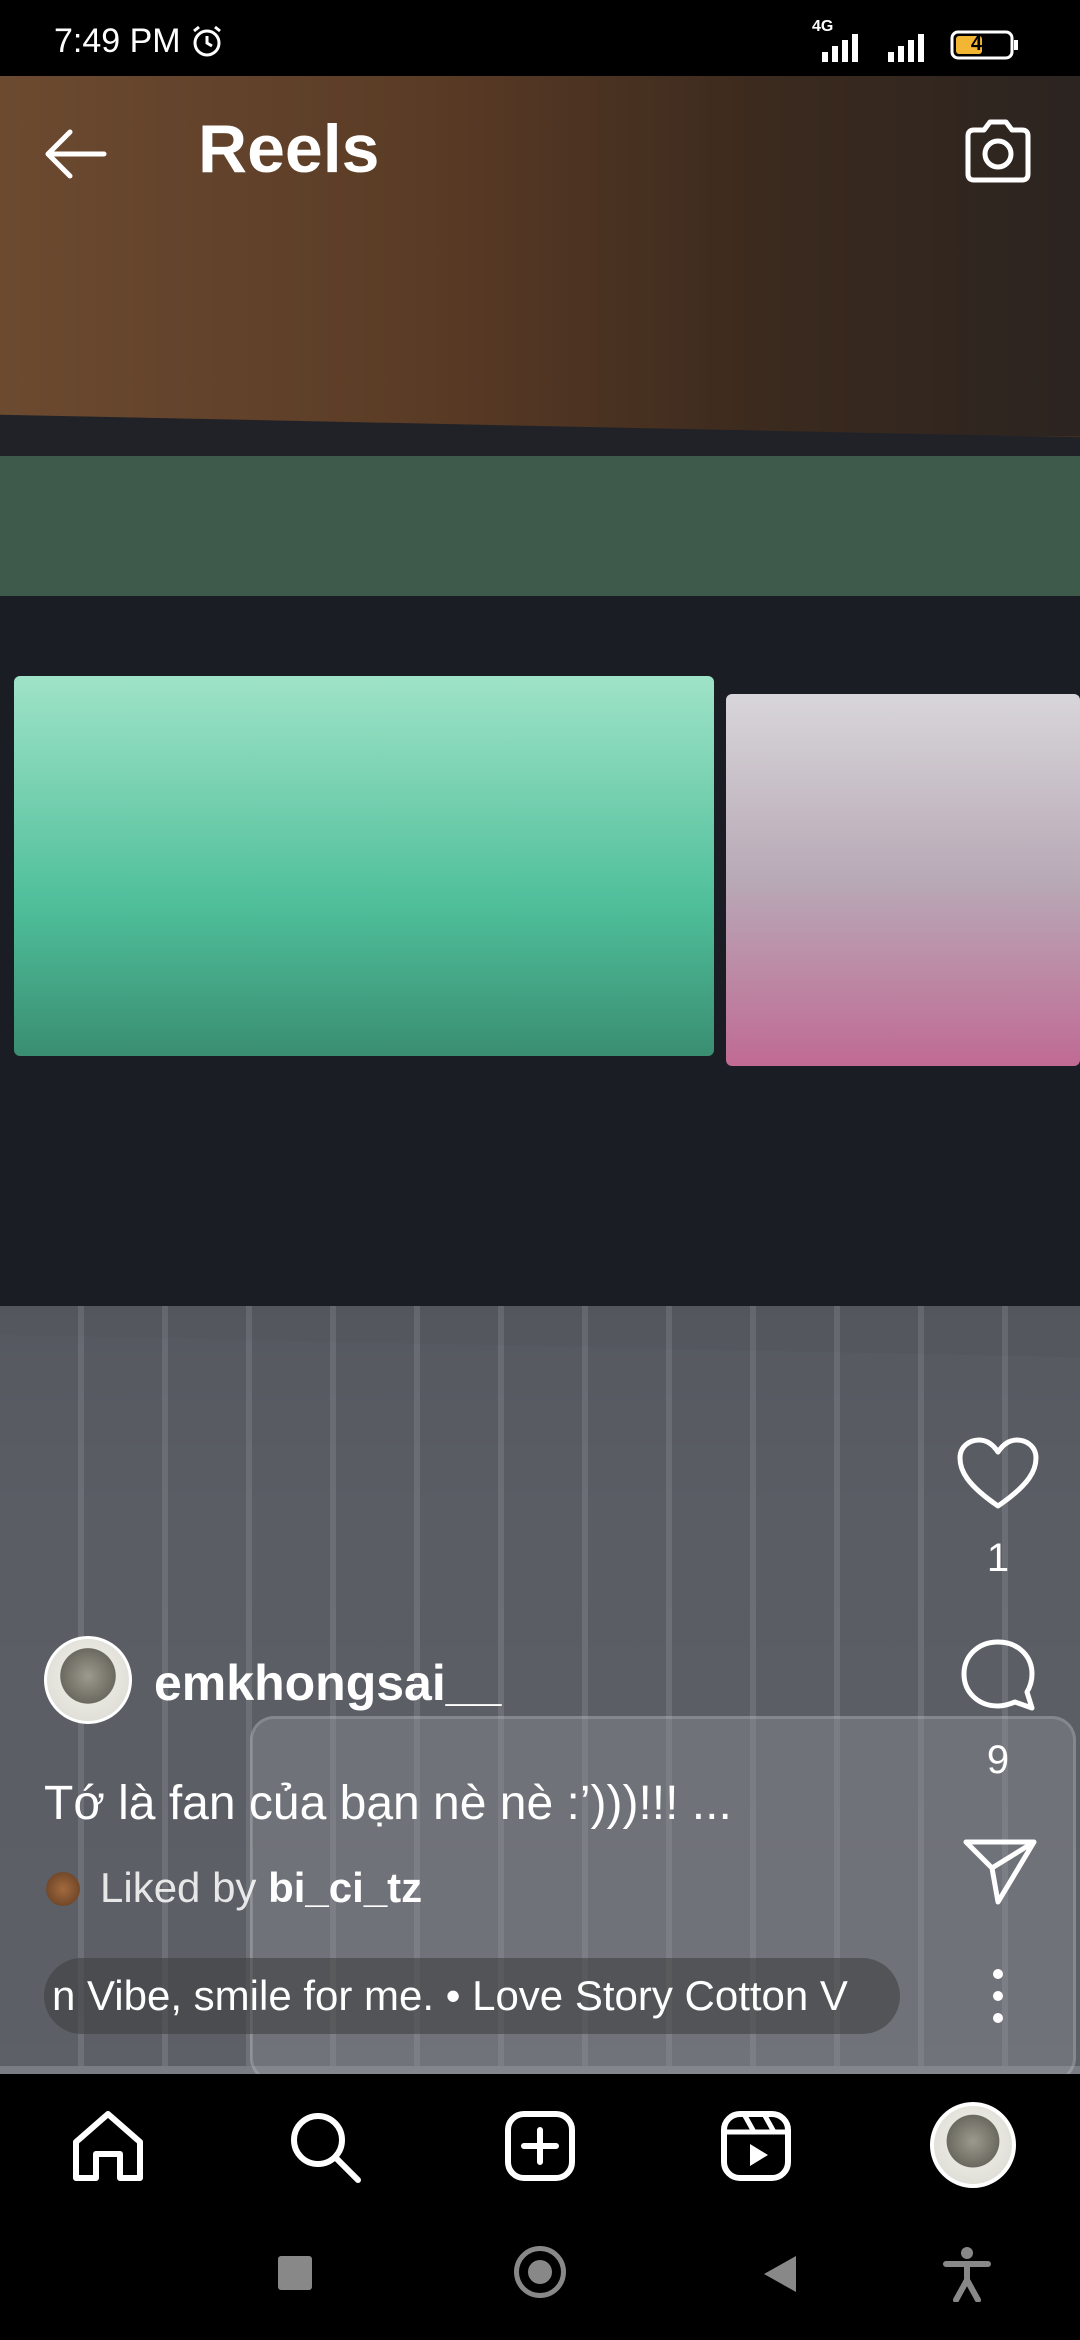 The height and width of the screenshot is (2340, 1080). Describe the element at coordinates (540, 2272) in the screenshot. I see `system-home-icon` at that location.